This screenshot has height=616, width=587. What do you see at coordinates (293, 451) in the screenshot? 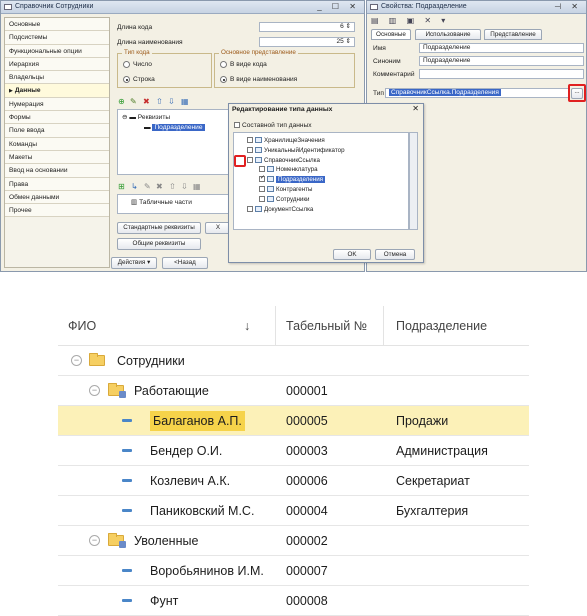
I see `table-row: Бендер О.И. 000003 Администрация` at bounding box center [293, 451].